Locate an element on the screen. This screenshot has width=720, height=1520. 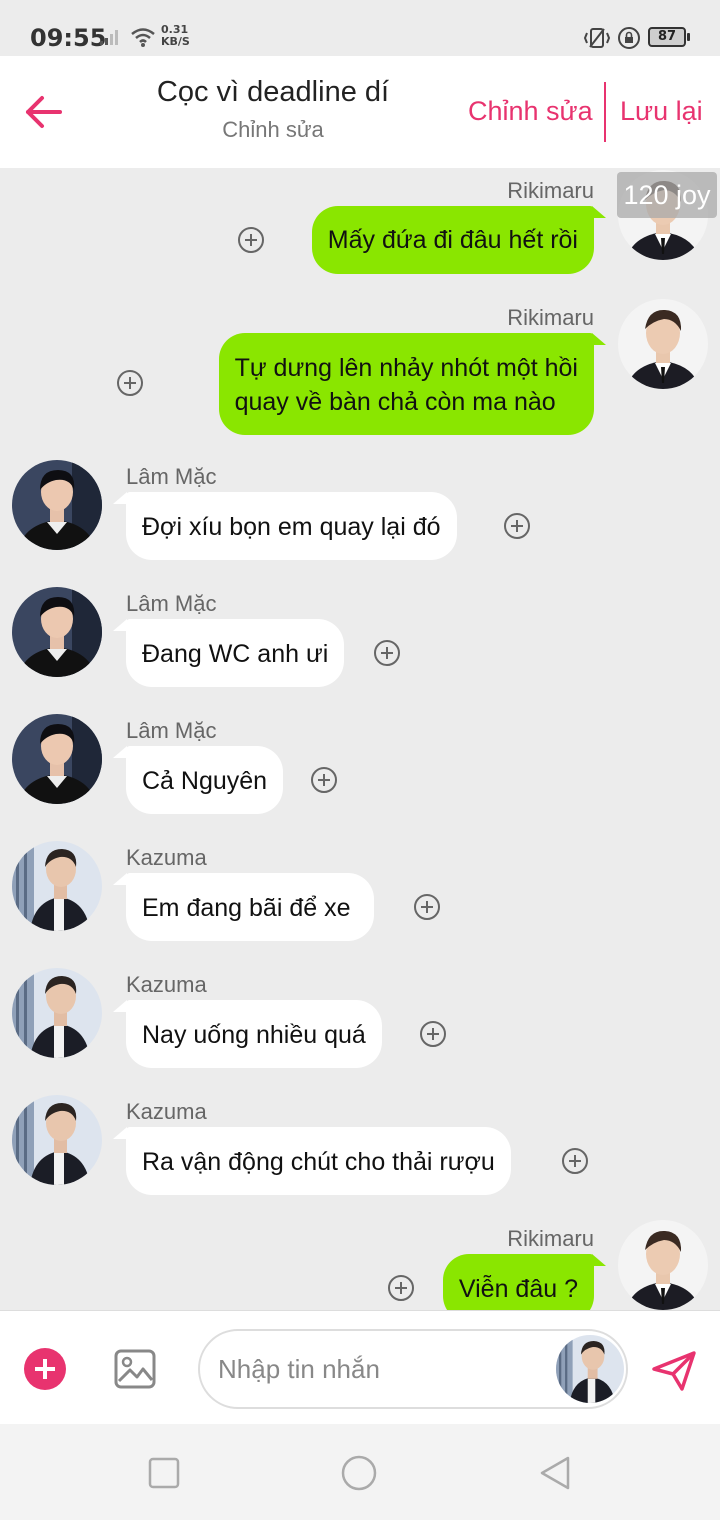
message-bubble: Cả Nguyên is located at coordinates (205, 780).